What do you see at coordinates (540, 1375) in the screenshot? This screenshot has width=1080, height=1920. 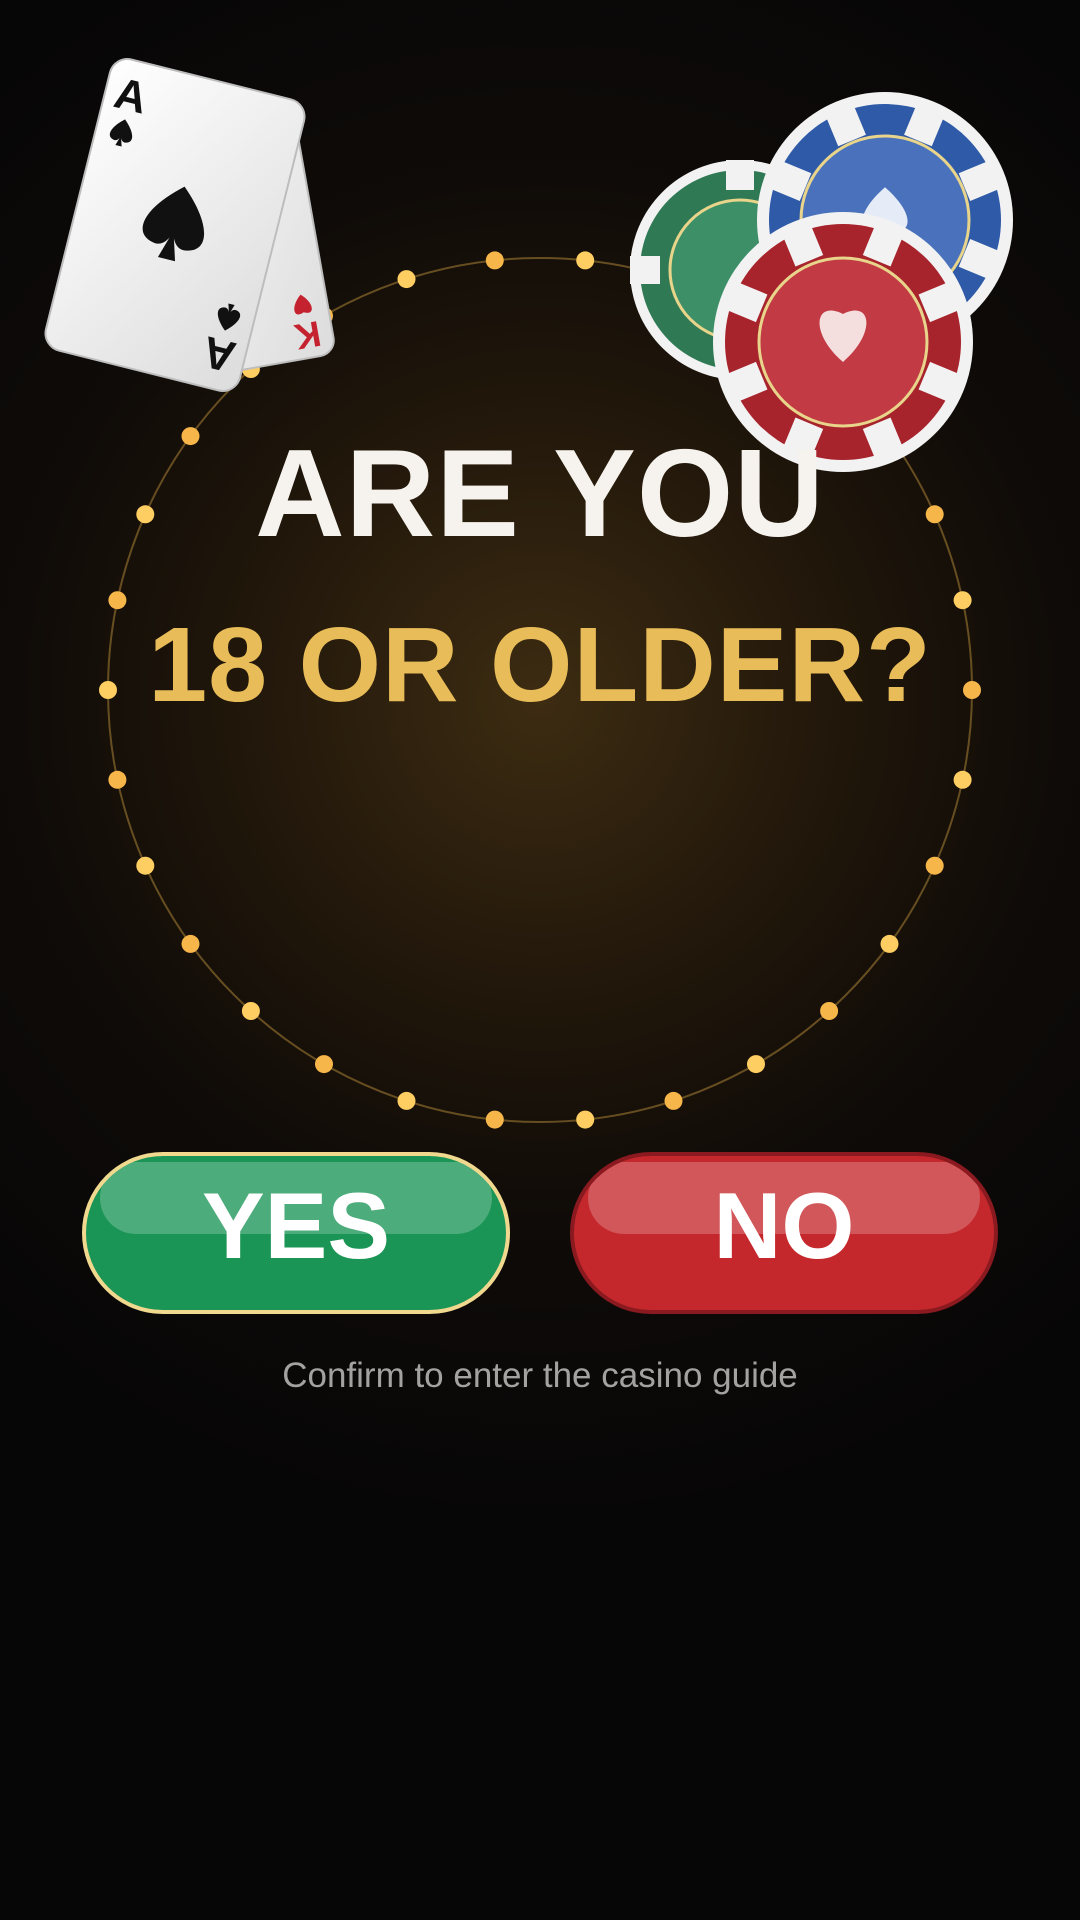 I see `confirm-caption: Confirm to enter the casino guide` at bounding box center [540, 1375].